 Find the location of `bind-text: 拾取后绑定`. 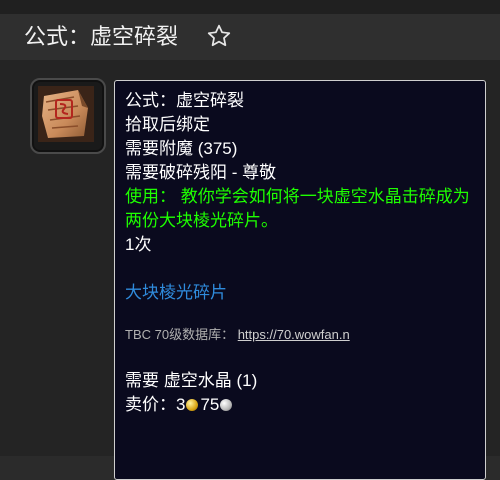

bind-text: 拾取后绑定 is located at coordinates (167, 124).